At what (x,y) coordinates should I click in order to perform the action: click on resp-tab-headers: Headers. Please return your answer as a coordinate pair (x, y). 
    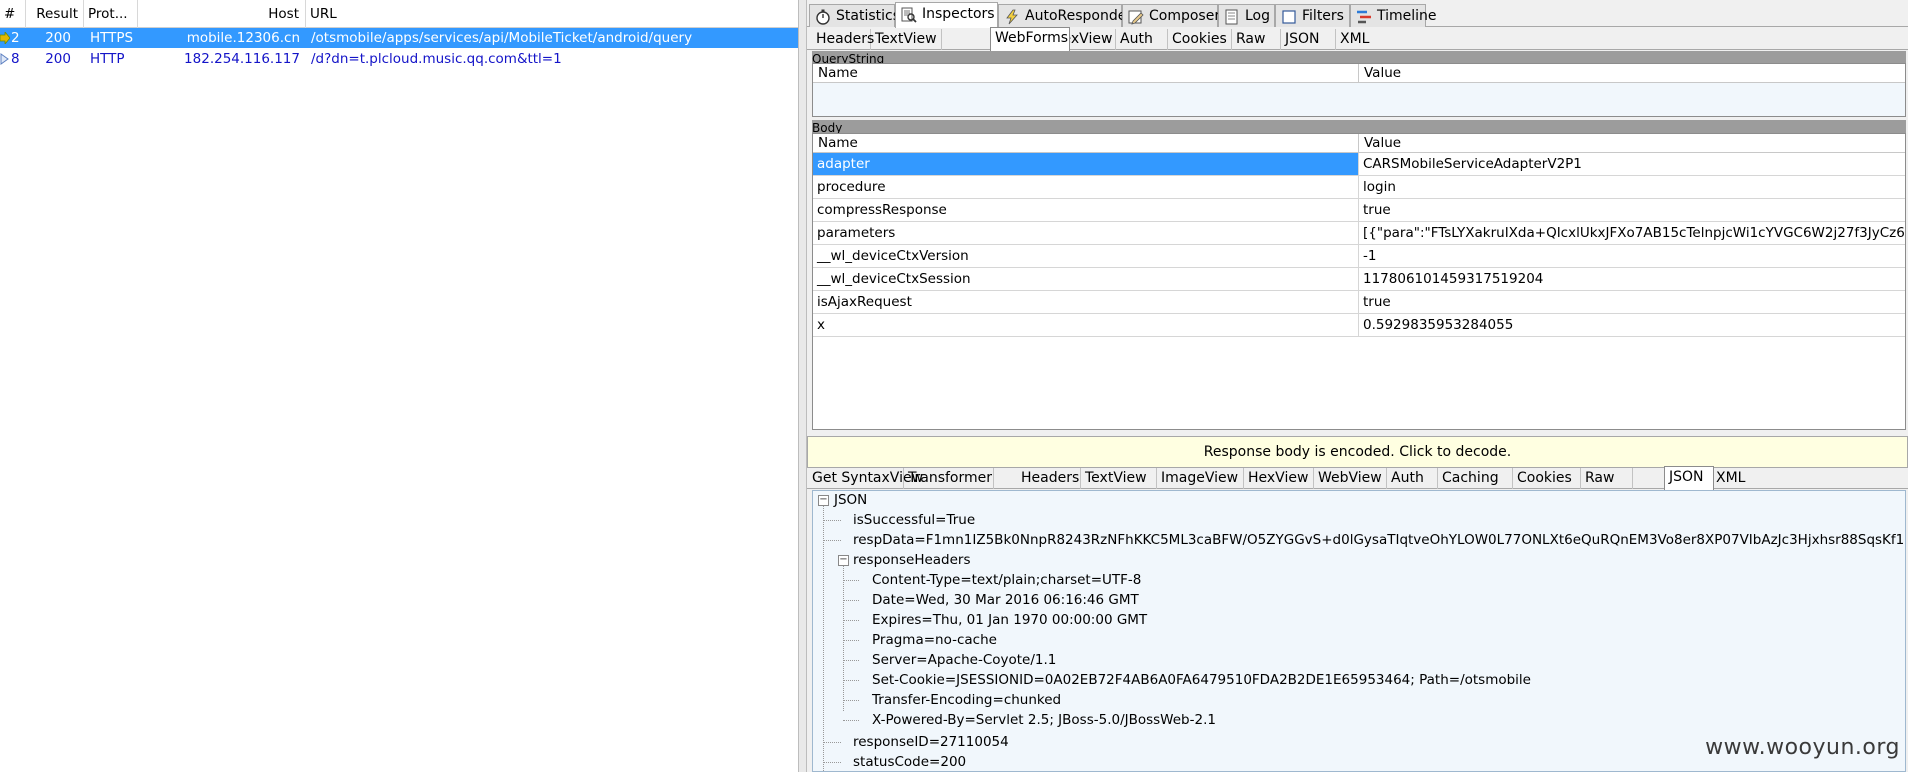
    Looking at the image, I should click on (1049, 478).